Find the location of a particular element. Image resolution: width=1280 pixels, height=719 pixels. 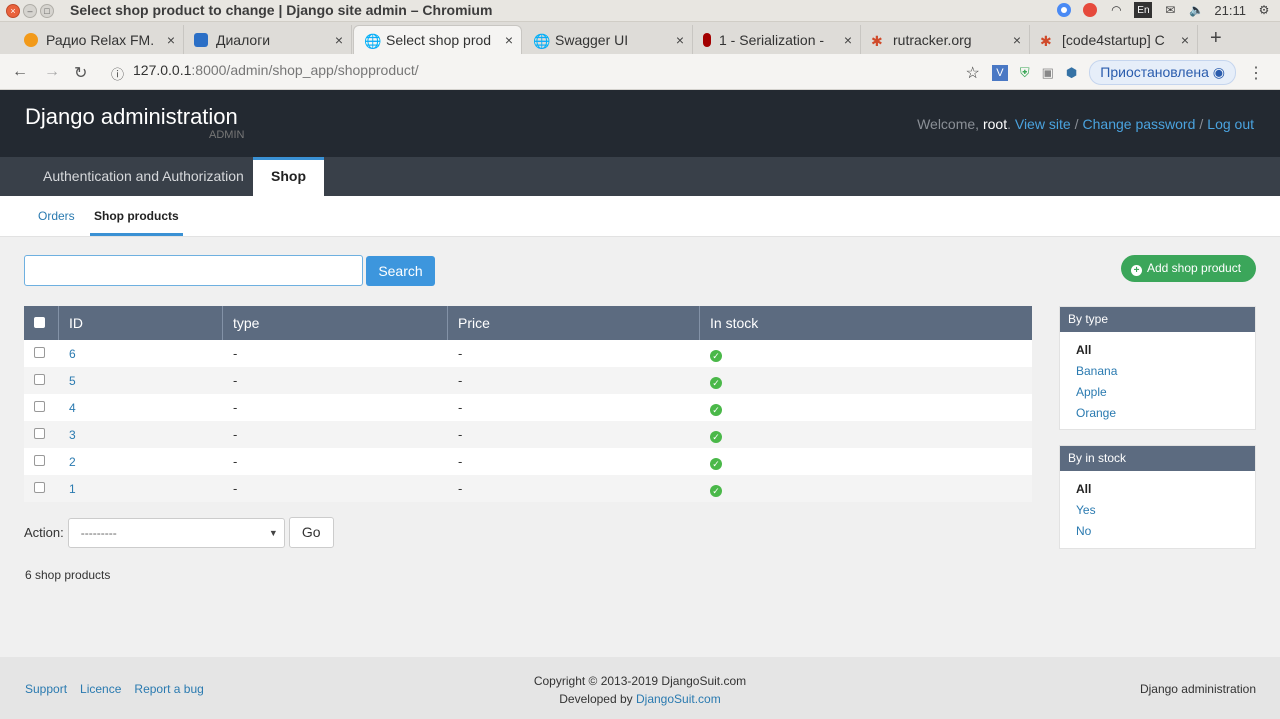

support-link: Support is located at coordinates (46, 689).